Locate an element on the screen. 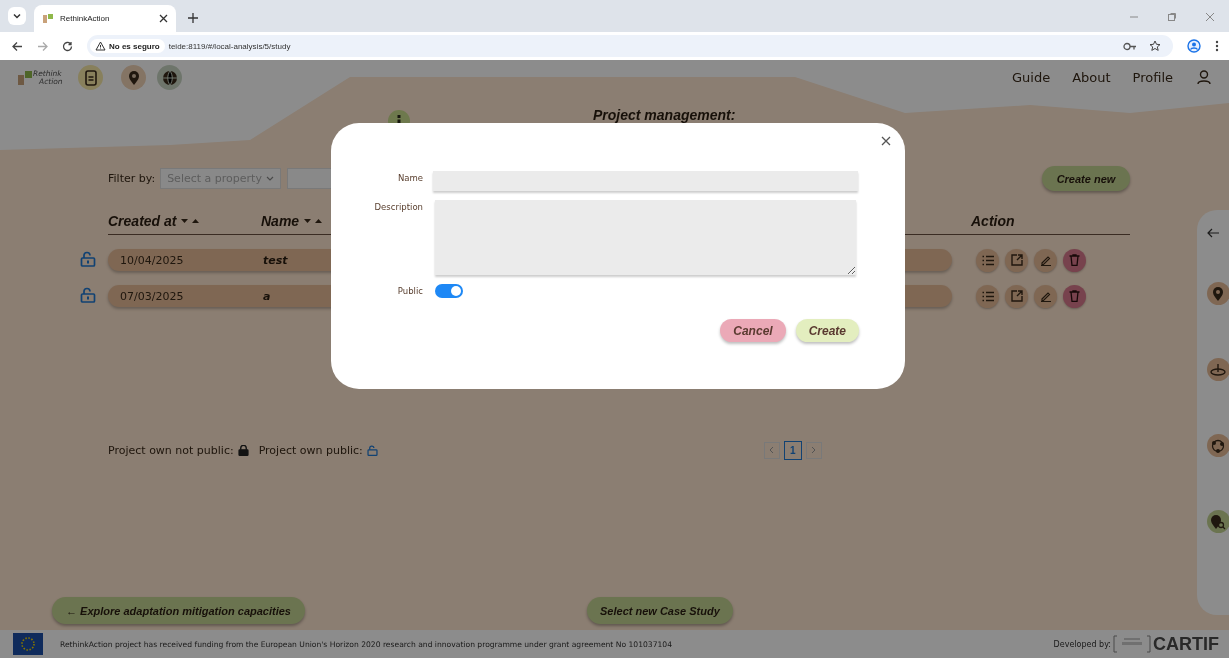 Image resolution: width=1229 pixels, height=658 pixels. field-label: Public is located at coordinates (409, 290).